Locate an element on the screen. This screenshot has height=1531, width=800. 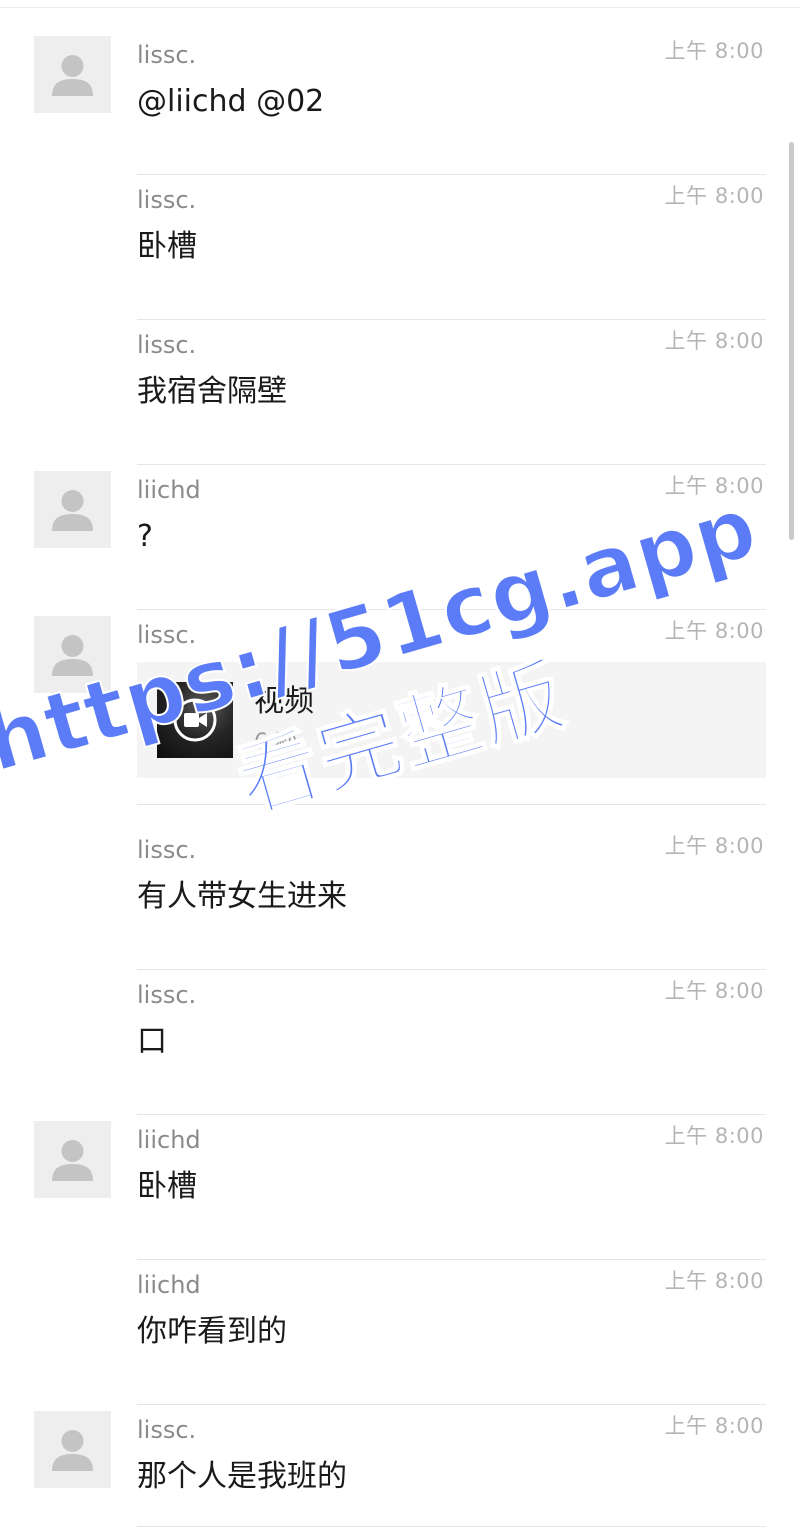
top-divider is located at coordinates (400, 7).